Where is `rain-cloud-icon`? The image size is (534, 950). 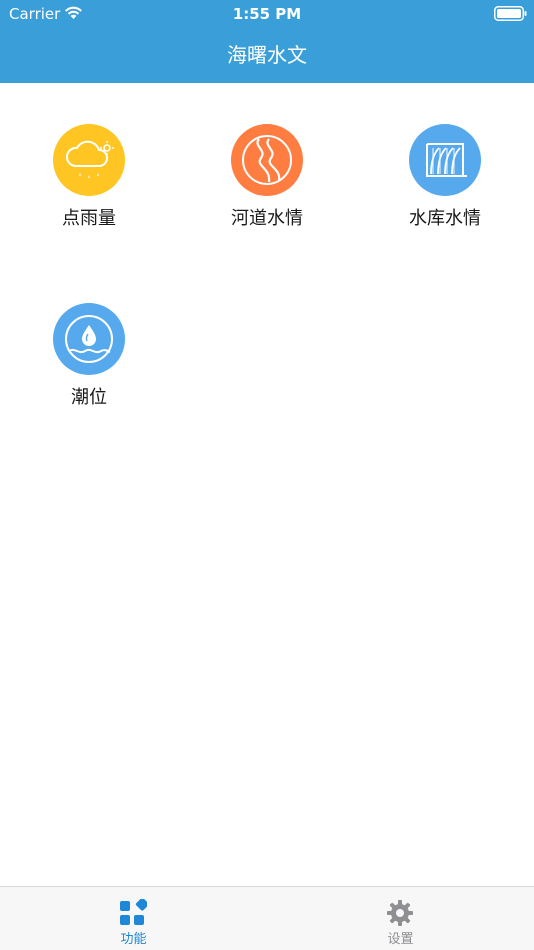
rain-cloud-icon is located at coordinates (89, 160).